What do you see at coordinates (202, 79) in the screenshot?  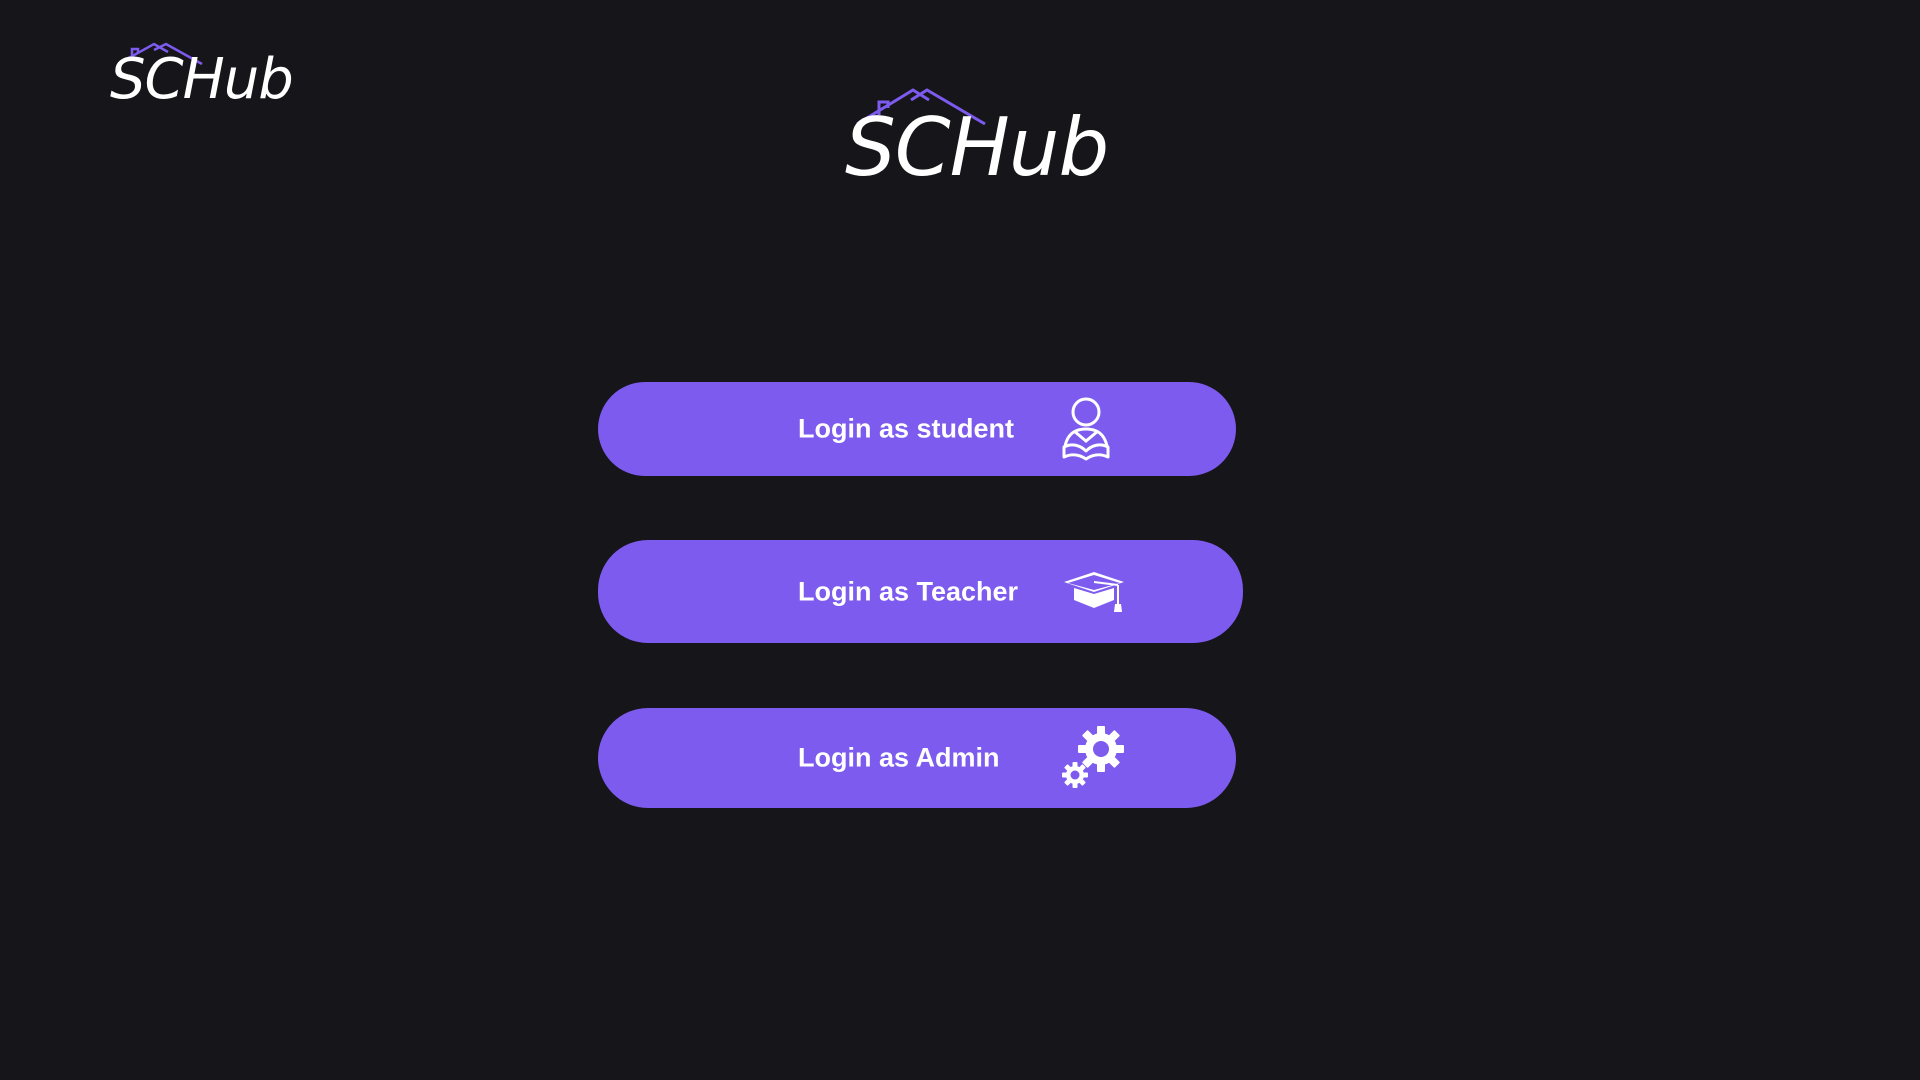 I see `logo-small-wordmark: SCHub` at bounding box center [202, 79].